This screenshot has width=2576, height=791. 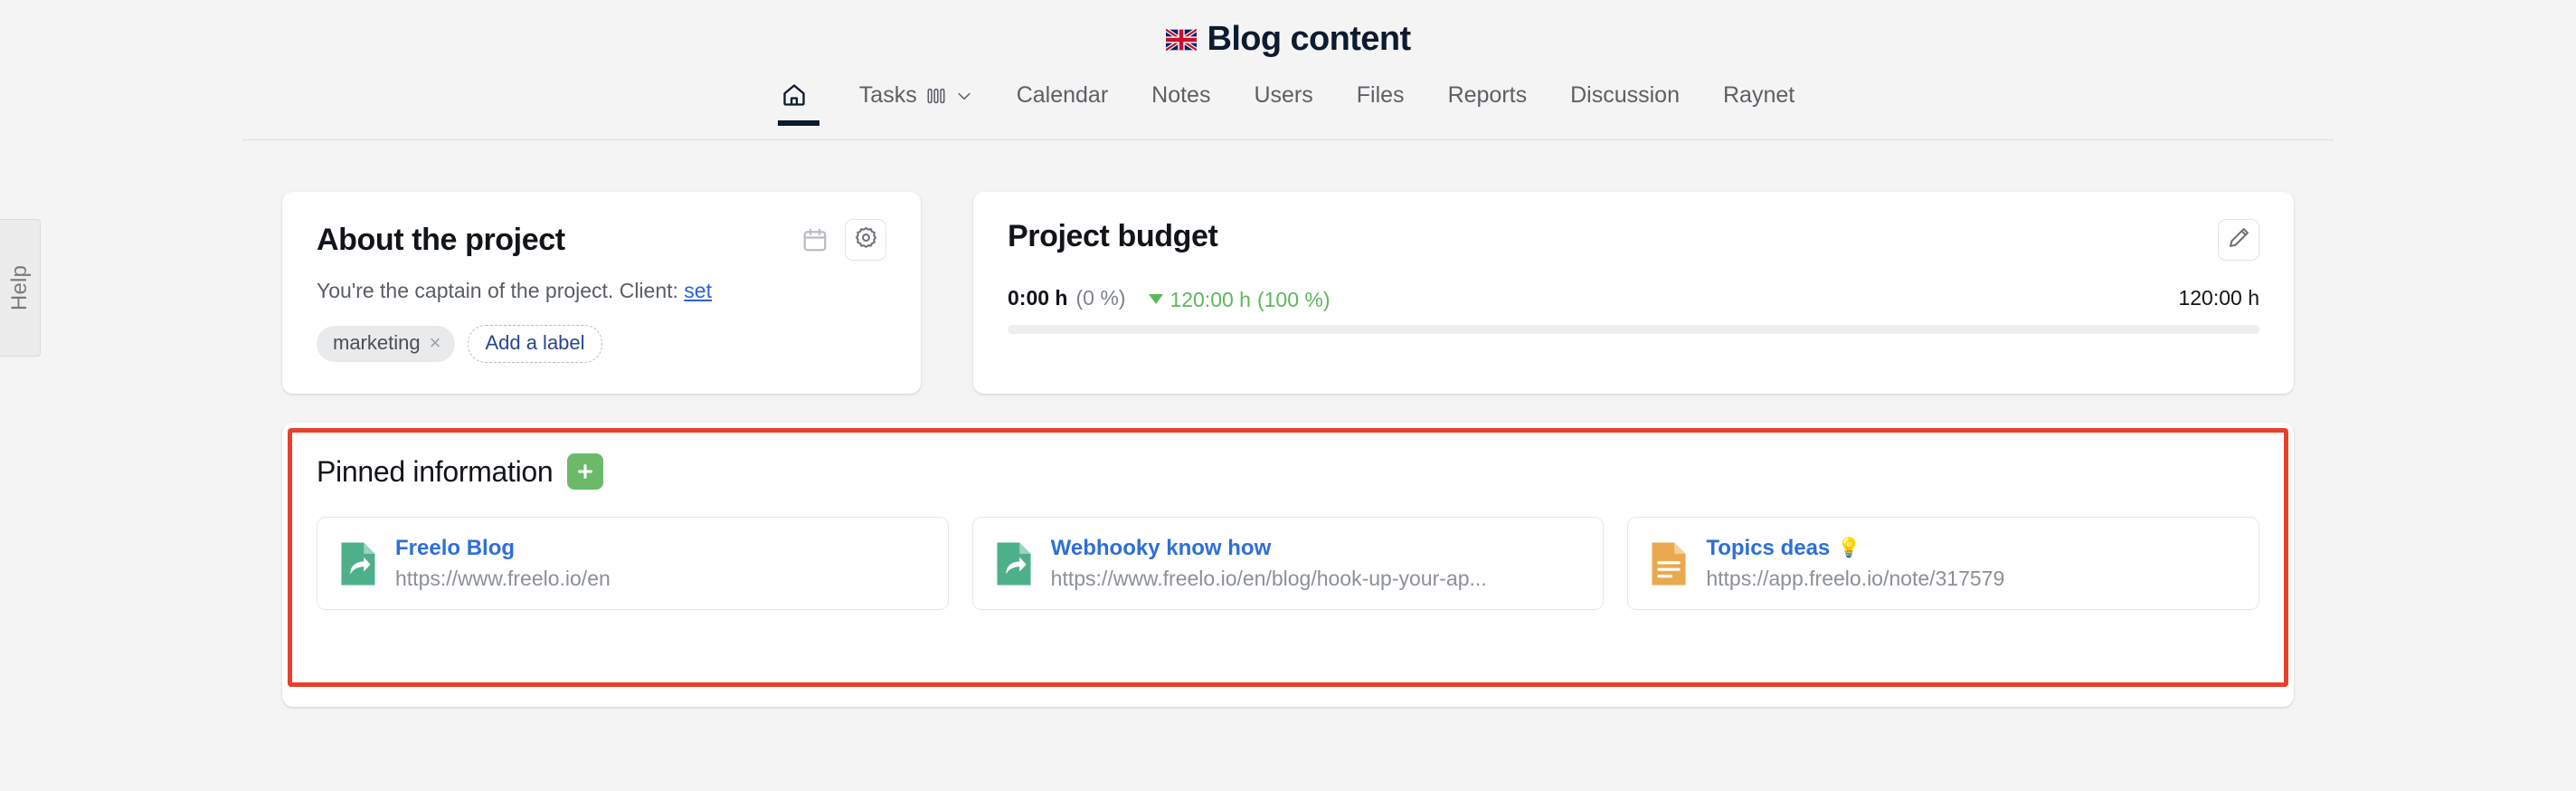 What do you see at coordinates (1759, 95) in the screenshot?
I see `nav-item-raynet-label: Raynet` at bounding box center [1759, 95].